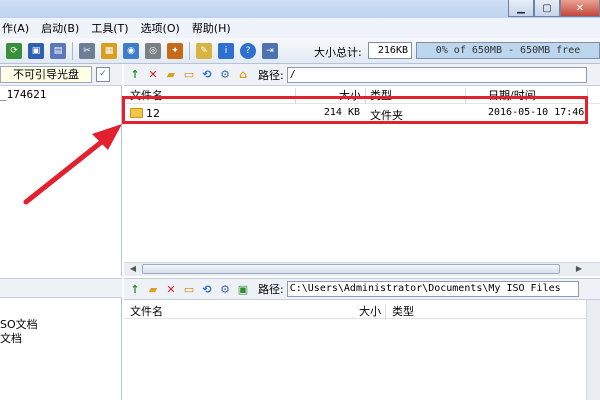 The image size is (600, 400). What do you see at coordinates (165, 28) in the screenshot?
I see `menu-item-options: 选项(O)` at bounding box center [165, 28].